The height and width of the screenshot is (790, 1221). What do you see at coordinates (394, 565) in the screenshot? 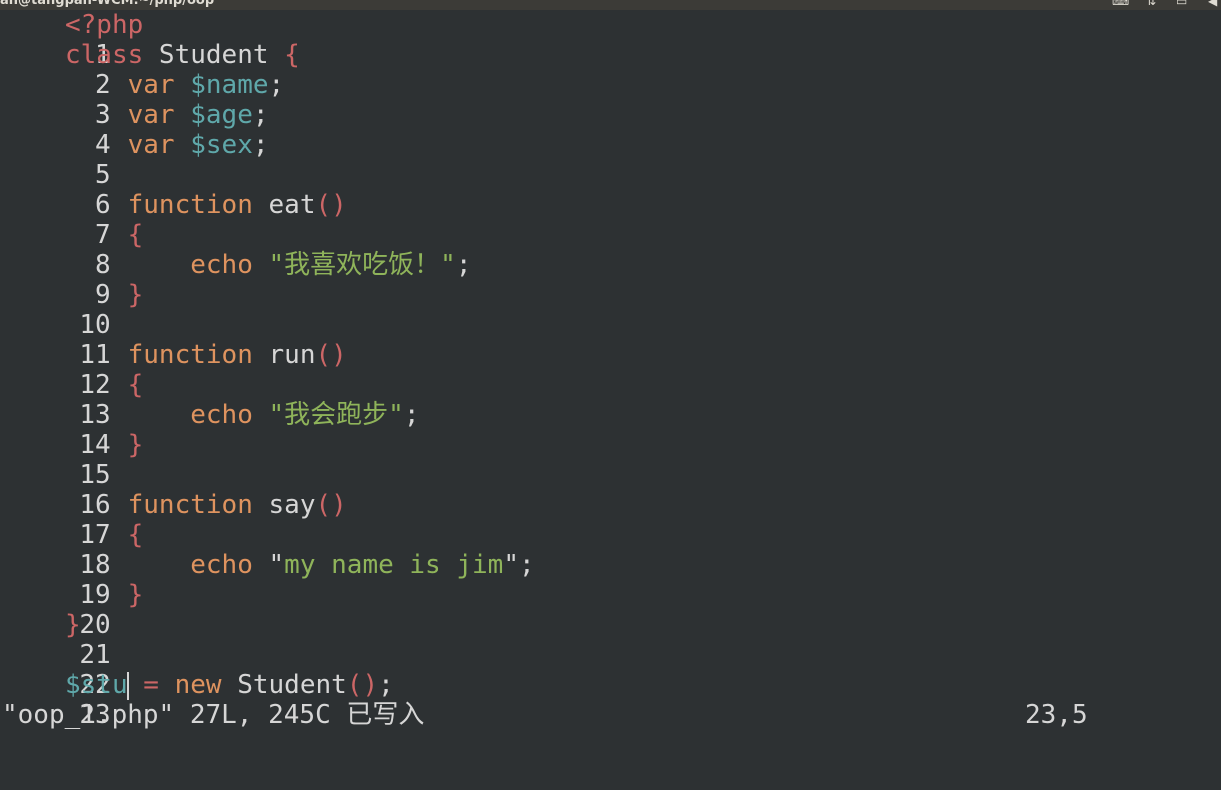
I see `string-literal: my name is jim` at bounding box center [394, 565].